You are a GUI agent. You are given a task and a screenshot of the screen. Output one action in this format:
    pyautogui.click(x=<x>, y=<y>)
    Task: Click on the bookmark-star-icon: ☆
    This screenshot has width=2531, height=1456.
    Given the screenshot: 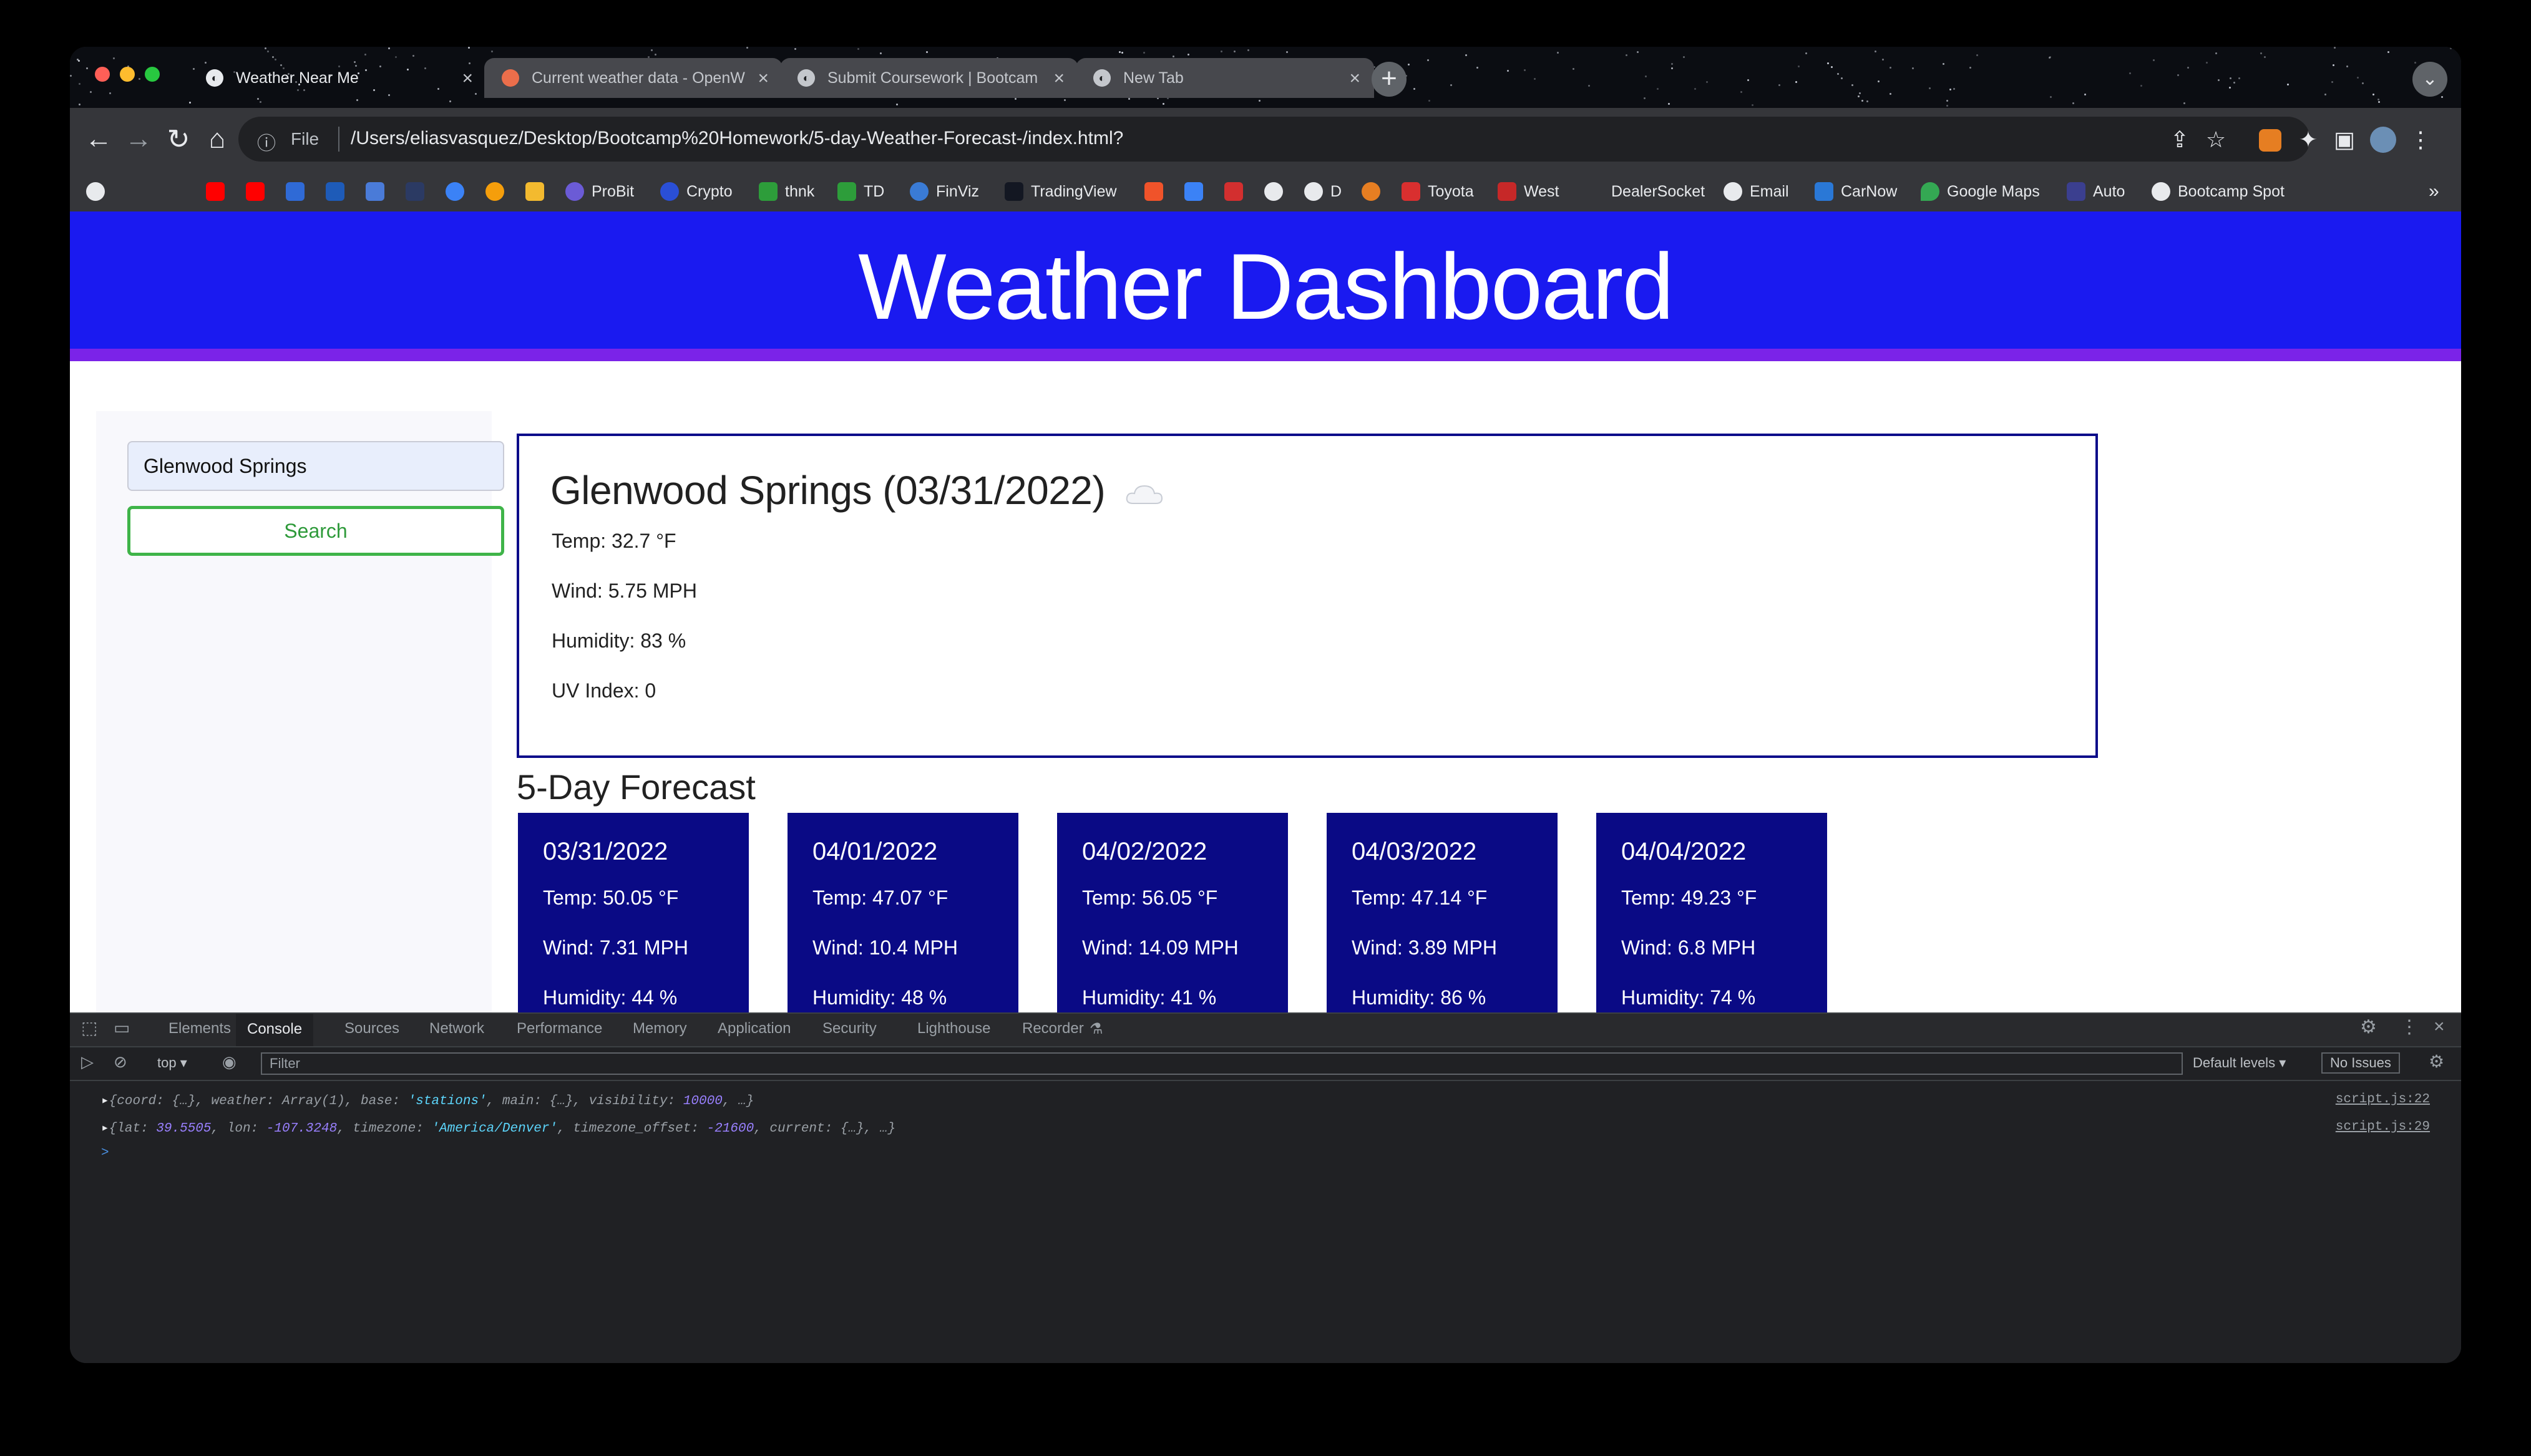 What is the action you would take?
    pyautogui.click(x=2216, y=140)
    